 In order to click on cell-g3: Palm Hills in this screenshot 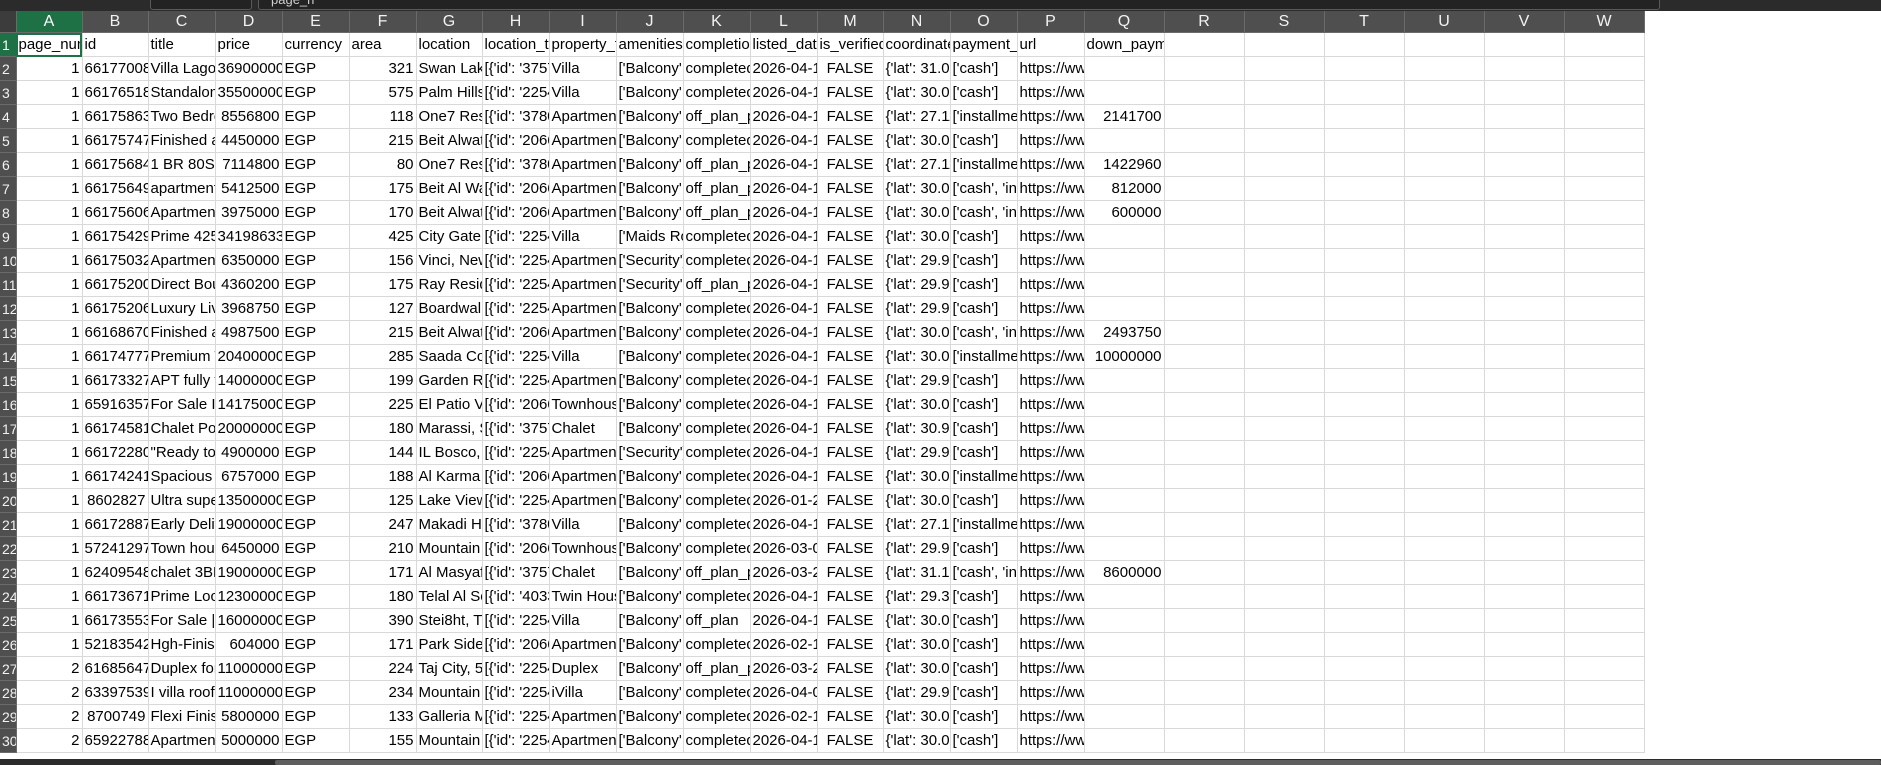, I will do `click(449, 92)`.